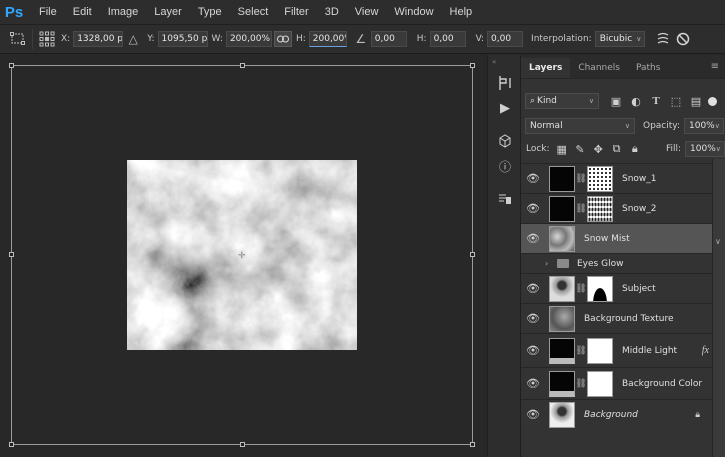 The height and width of the screenshot is (457, 725). What do you see at coordinates (705, 149) in the screenshot?
I see `fill-field: 100% ∨` at bounding box center [705, 149].